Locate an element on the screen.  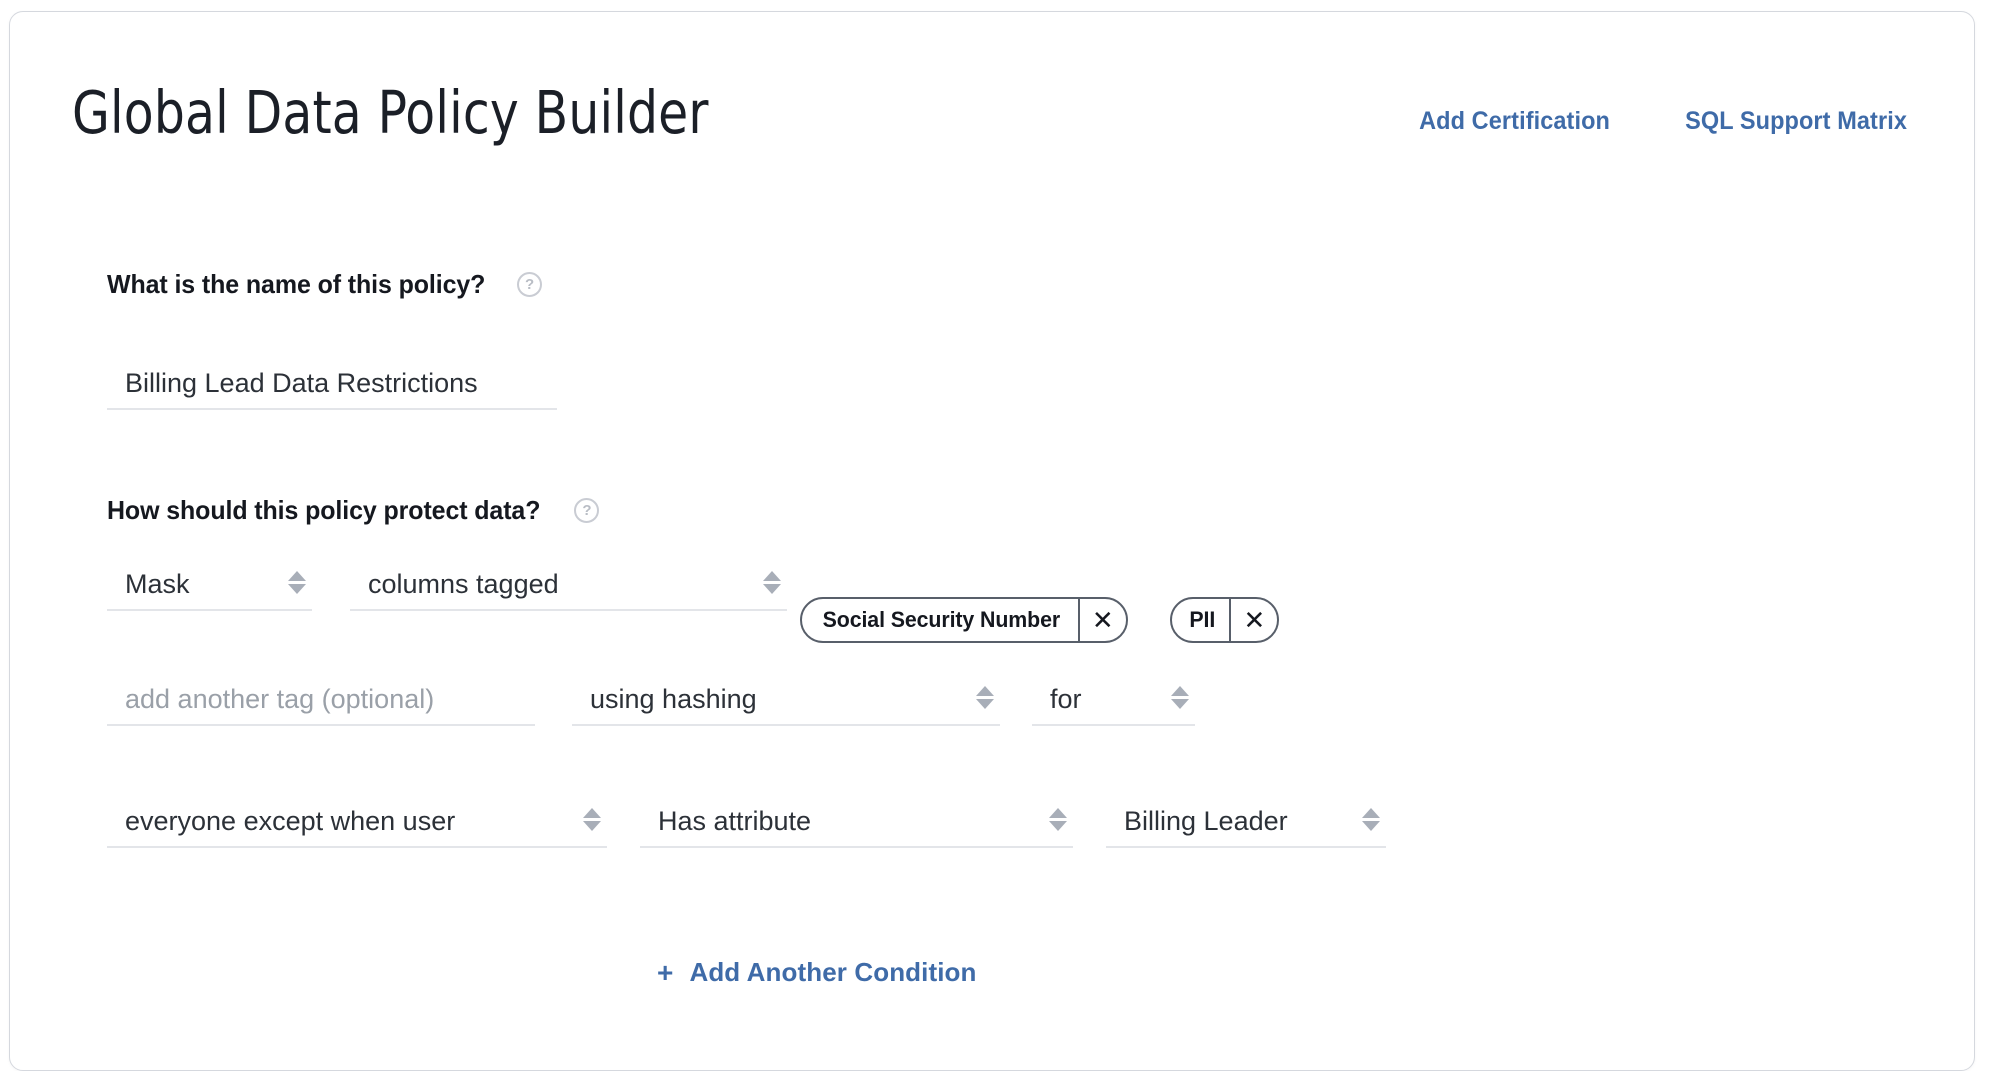
tag-chip: Social Security Number ✕ is located at coordinates (964, 620).